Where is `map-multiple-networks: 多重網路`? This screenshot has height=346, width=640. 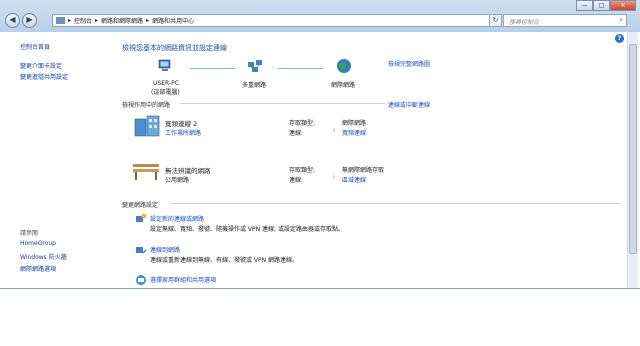 map-multiple-networks: 多重網路 is located at coordinates (254, 85).